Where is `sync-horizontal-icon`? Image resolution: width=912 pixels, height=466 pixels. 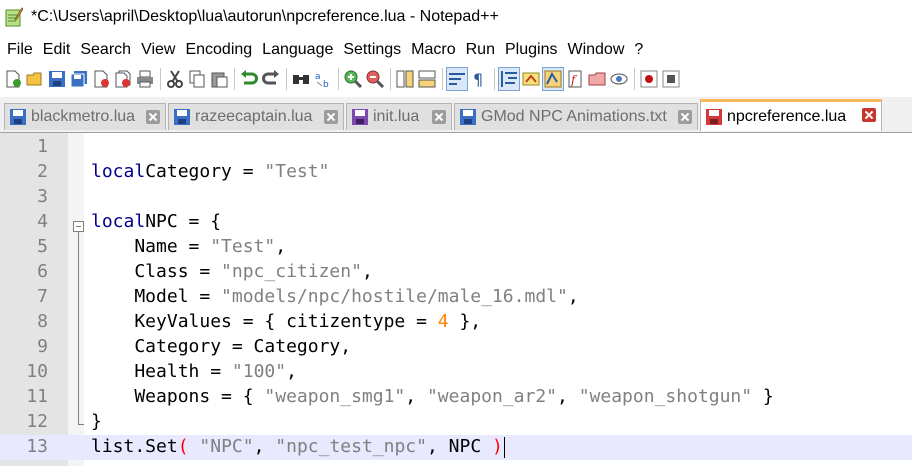
sync-horizontal-icon is located at coordinates (427, 79).